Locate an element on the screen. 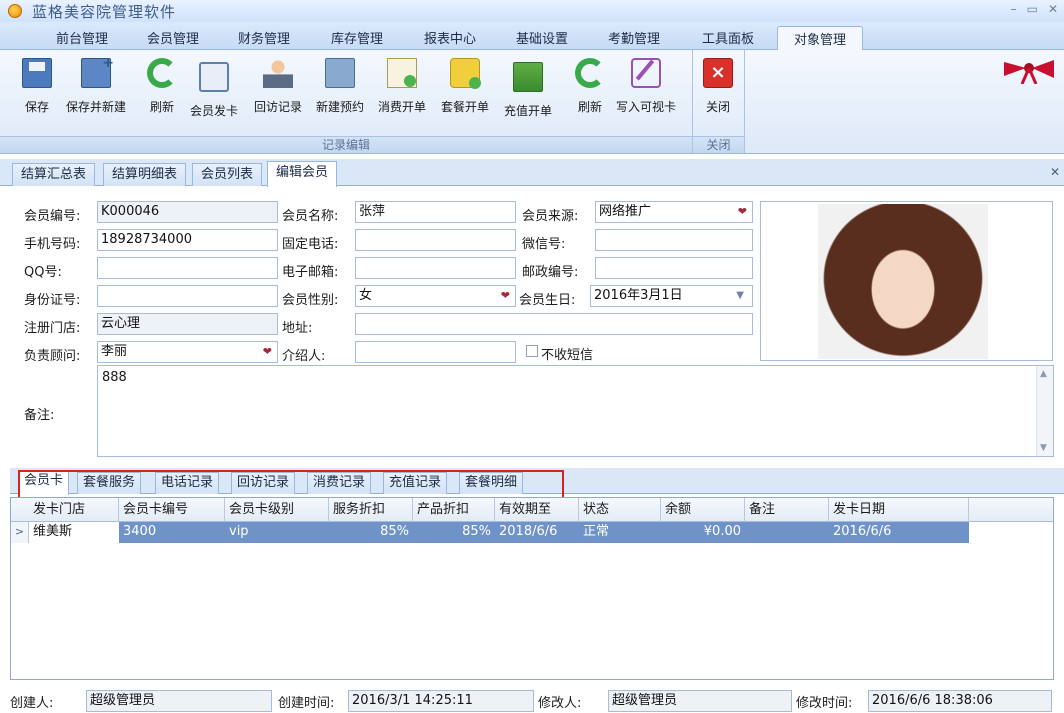 The image size is (1064, 713). close-window-button: ✕ is located at coordinates (1053, 9).